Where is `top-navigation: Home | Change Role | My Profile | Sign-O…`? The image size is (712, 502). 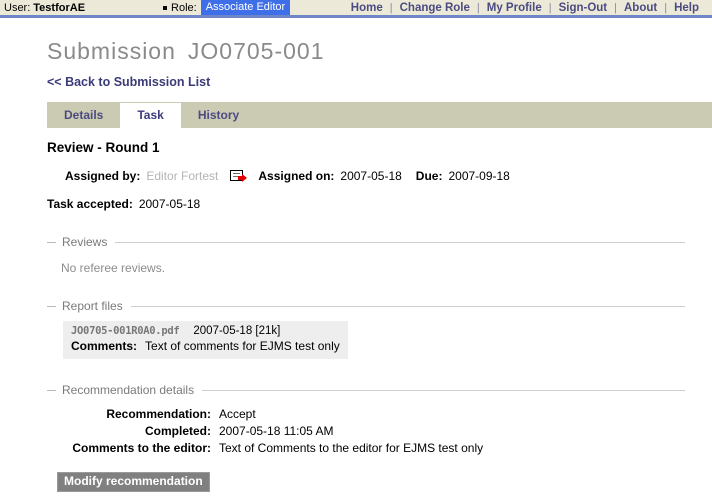
top-navigation: Home | Change Role | My Profile | Sign-O… is located at coordinates (525, 8).